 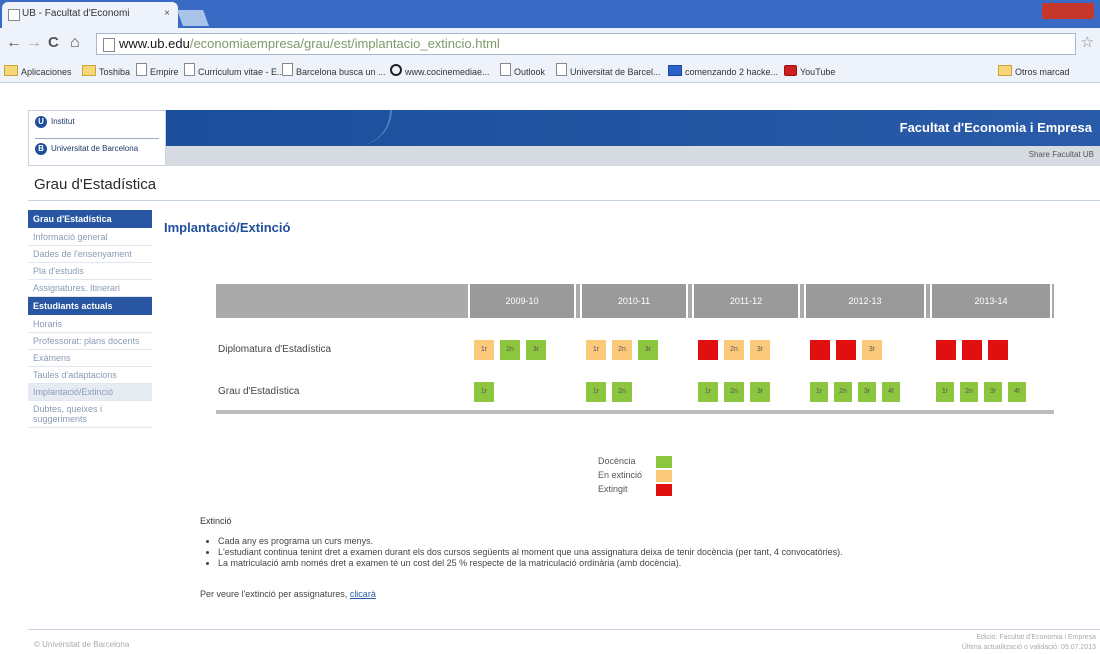 What do you see at coordinates (193, 18) in the screenshot?
I see `new-tab-button` at bounding box center [193, 18].